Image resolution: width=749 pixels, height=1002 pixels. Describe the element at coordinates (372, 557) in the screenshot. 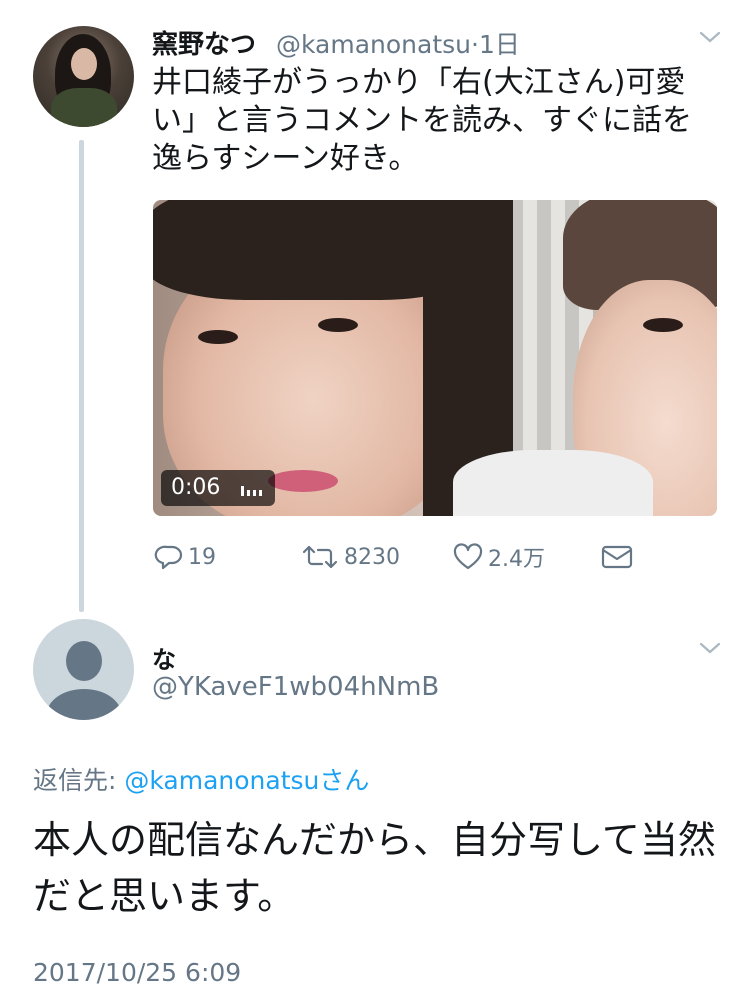

I see `retweet-count: 8230` at that location.